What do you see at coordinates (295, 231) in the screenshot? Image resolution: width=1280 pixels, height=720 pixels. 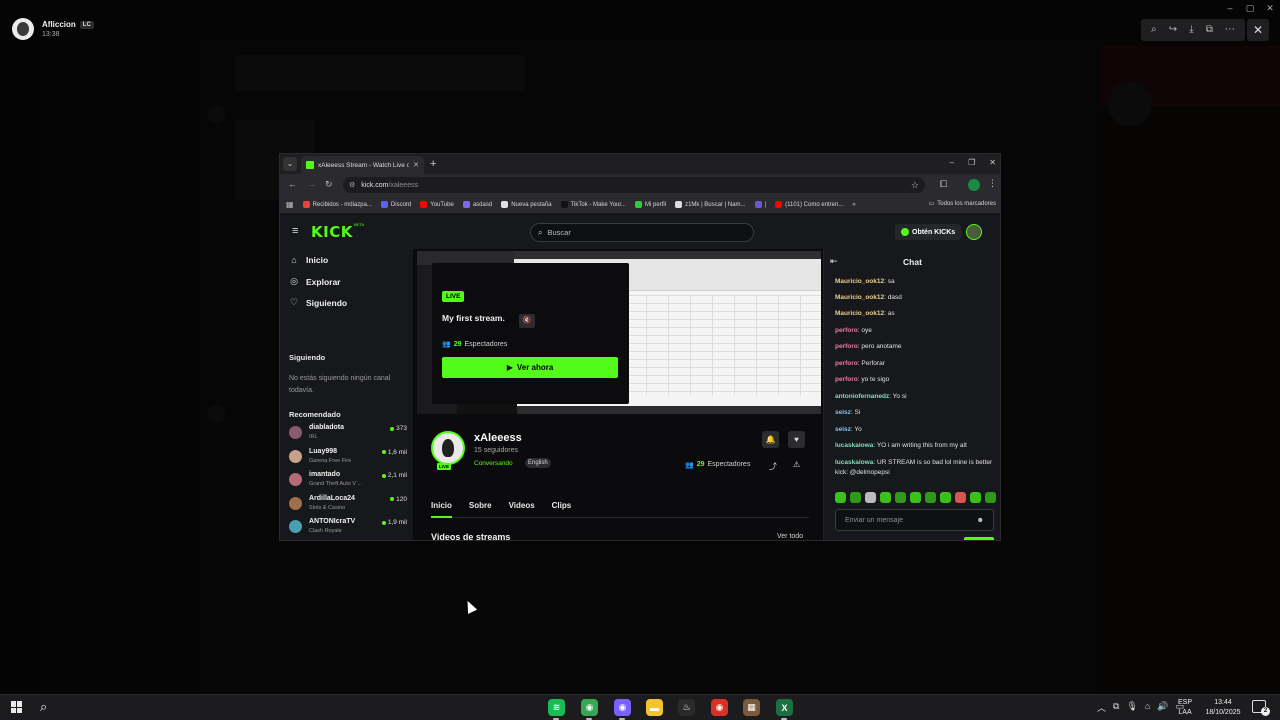 I see `menu-hamburger-icon: ≡` at bounding box center [295, 231].